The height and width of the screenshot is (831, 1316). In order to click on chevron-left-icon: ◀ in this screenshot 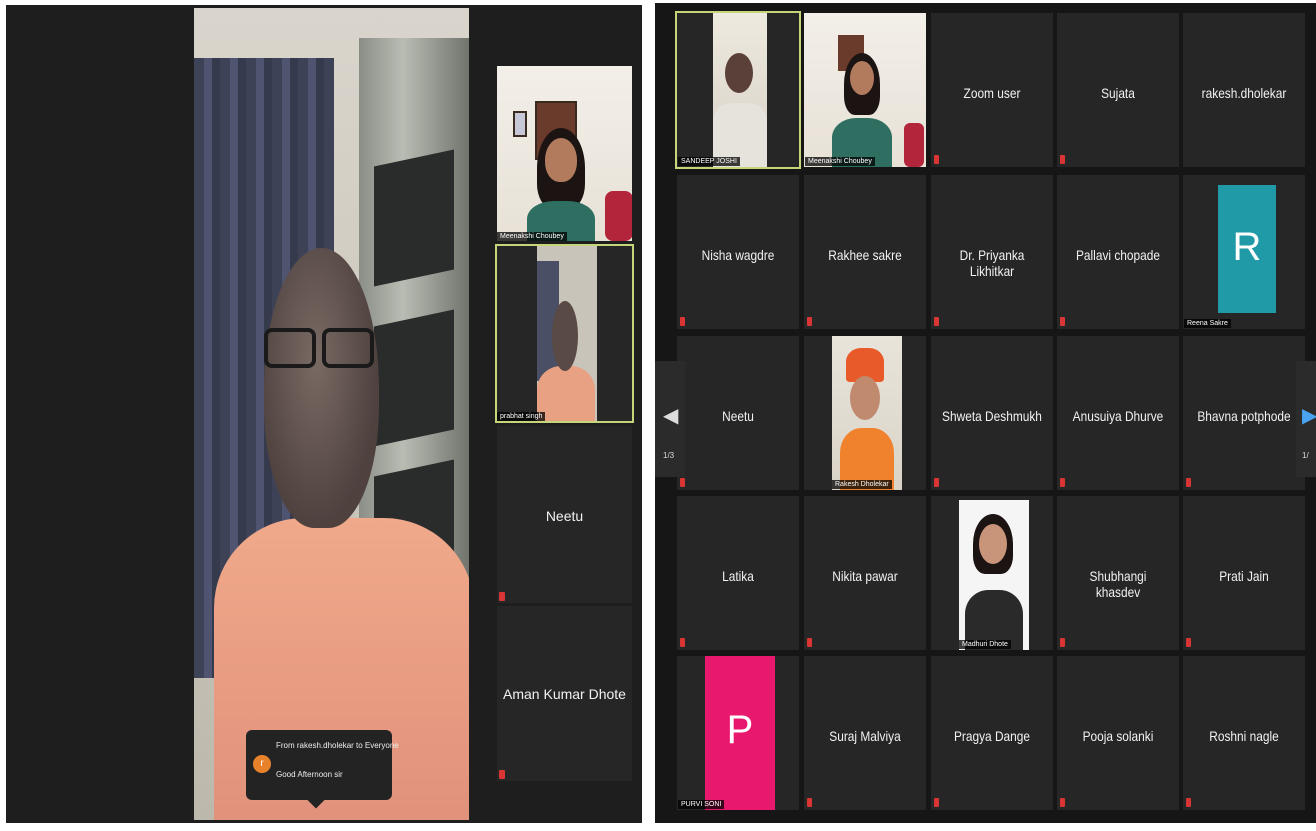, I will do `click(671, 416)`.